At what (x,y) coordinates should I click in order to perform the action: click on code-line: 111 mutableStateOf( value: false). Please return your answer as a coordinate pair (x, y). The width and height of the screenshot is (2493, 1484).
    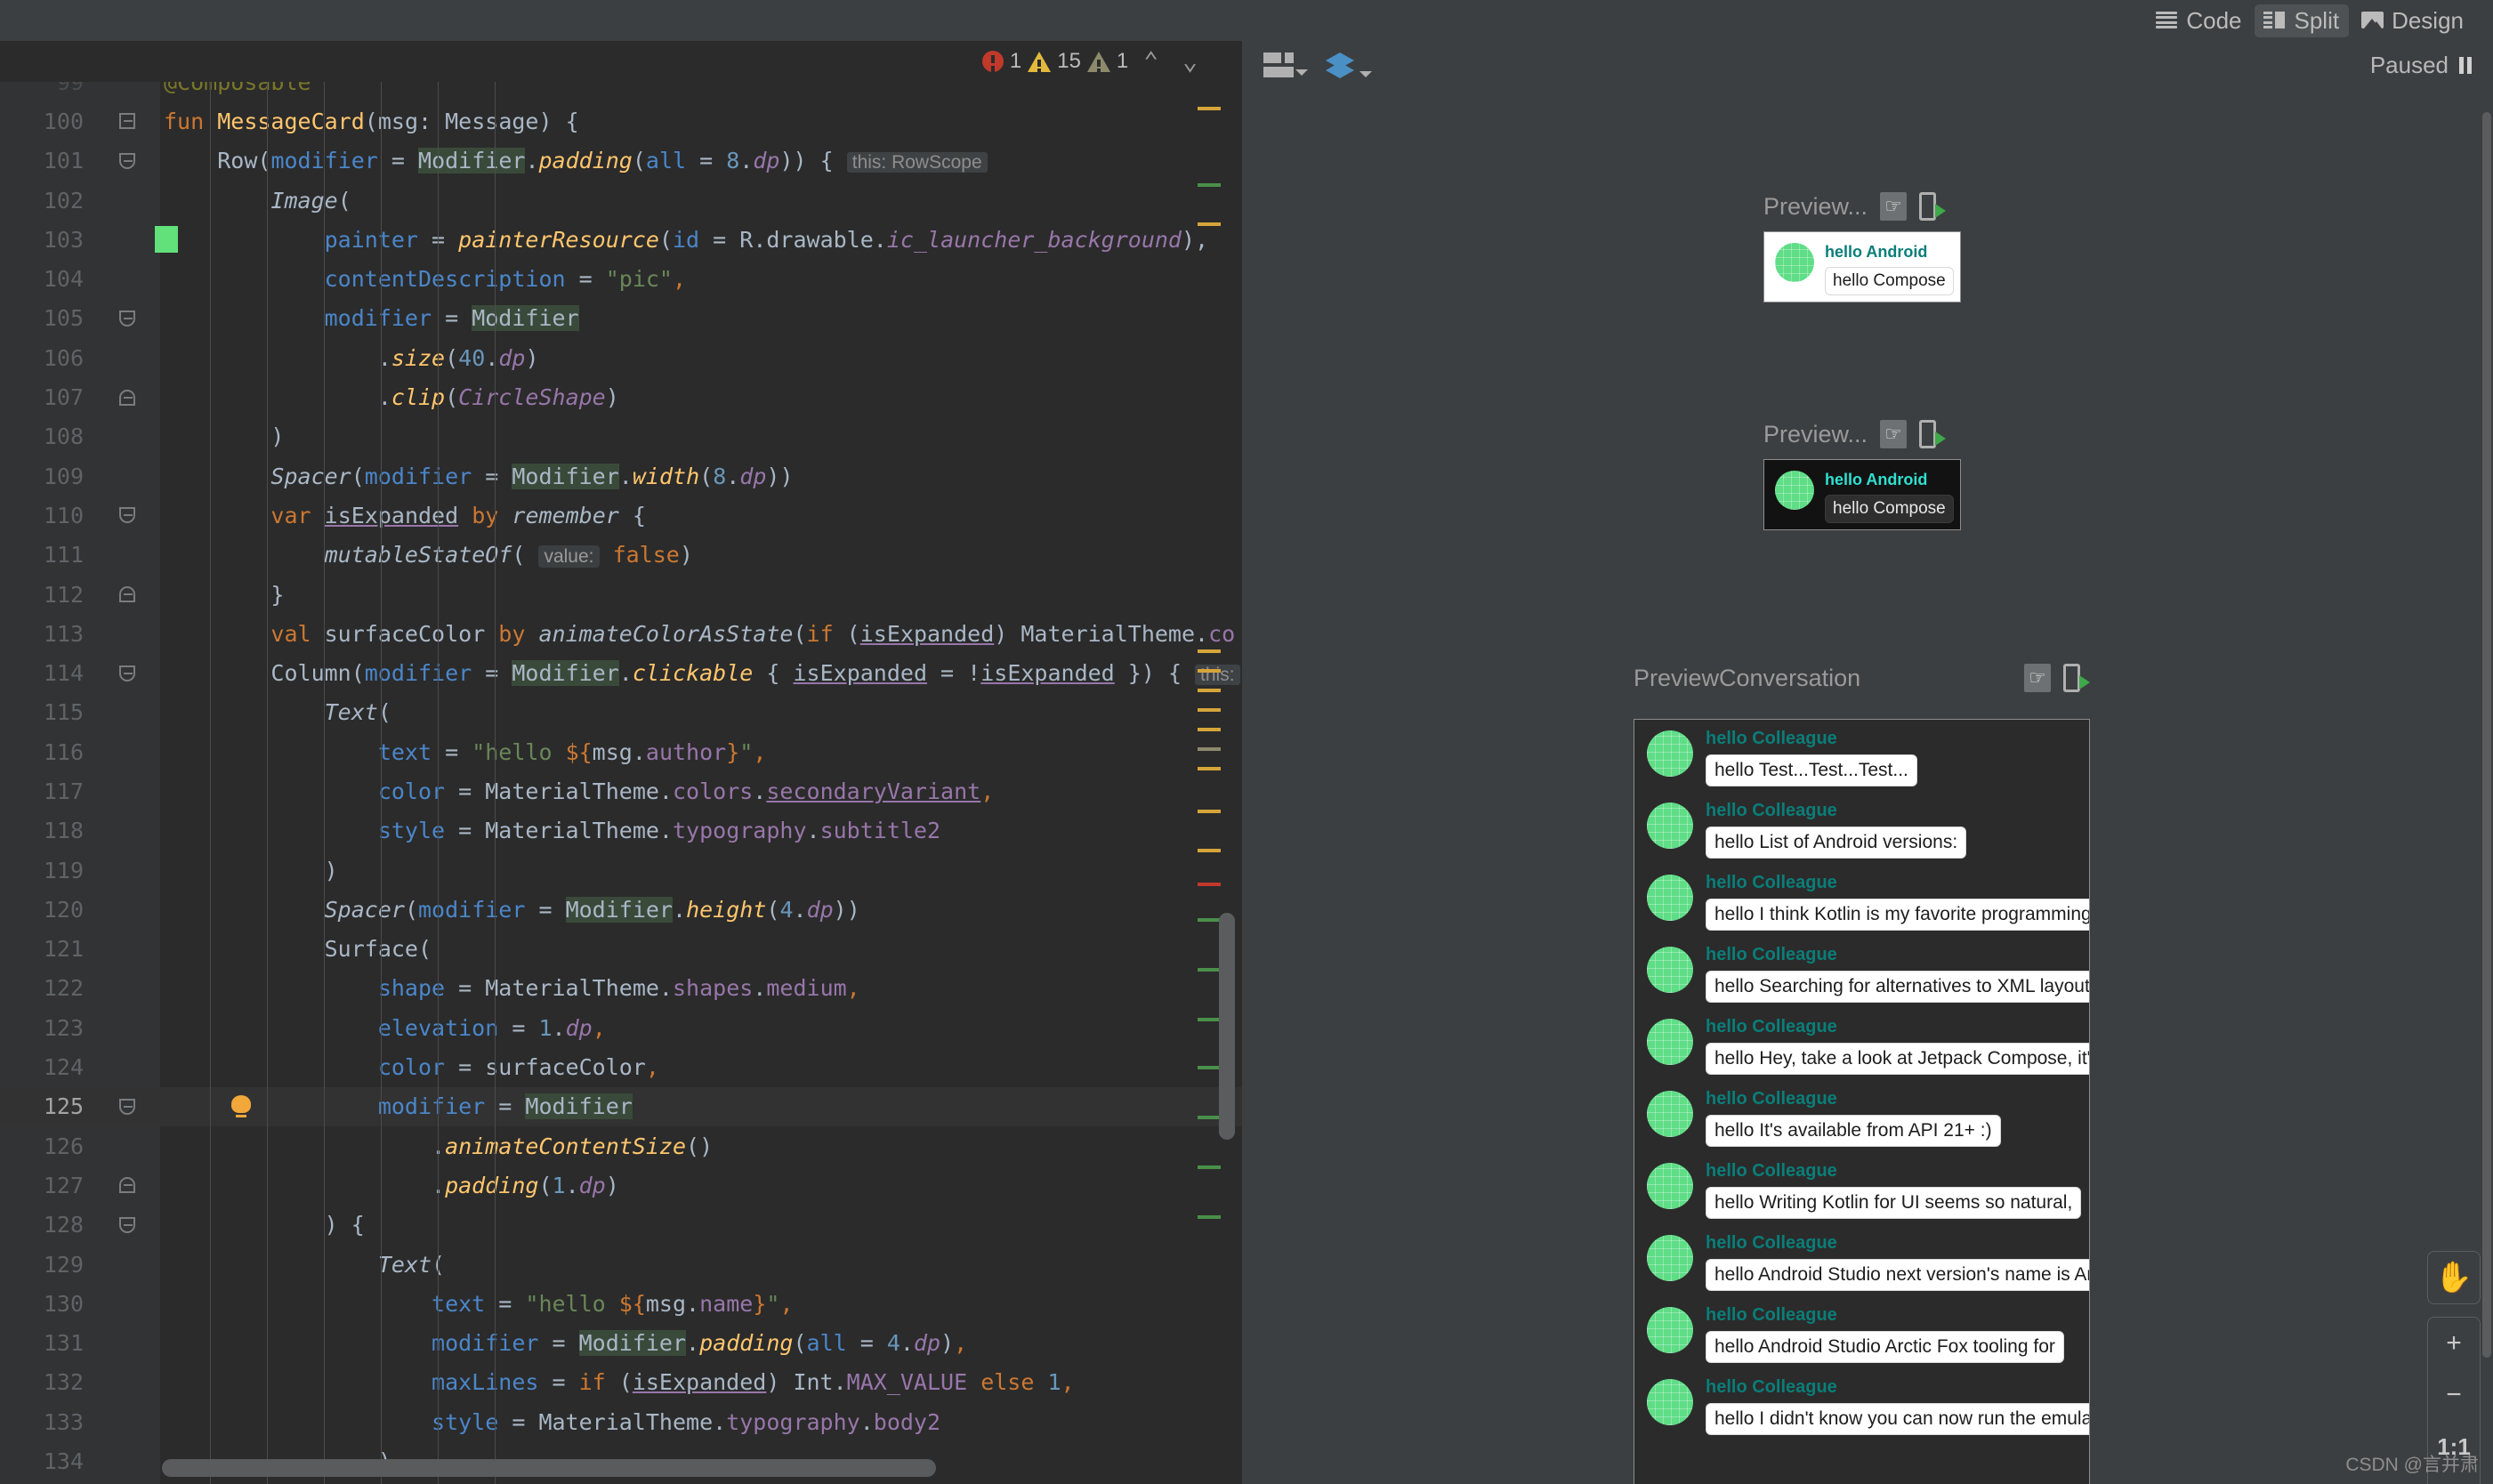
    Looking at the image, I should click on (621, 555).